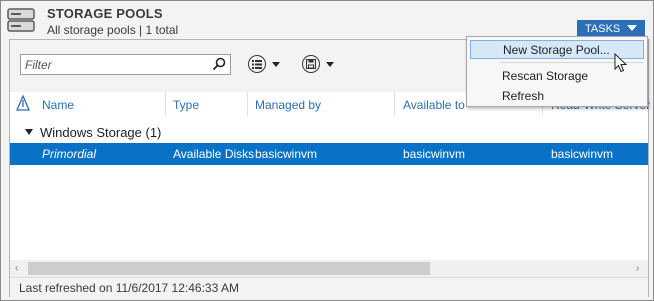 The image size is (654, 301). What do you see at coordinates (29, 132) in the screenshot?
I see `collapse-icon` at bounding box center [29, 132].